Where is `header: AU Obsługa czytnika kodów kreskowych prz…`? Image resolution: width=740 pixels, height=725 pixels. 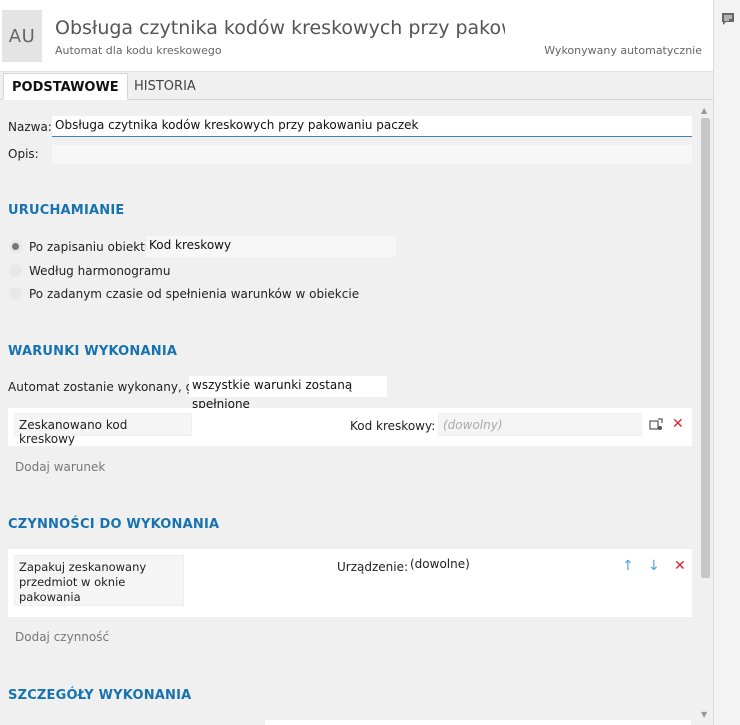 header: AU Obsługa czytnika kodów kreskowych prz… is located at coordinates (356, 36).